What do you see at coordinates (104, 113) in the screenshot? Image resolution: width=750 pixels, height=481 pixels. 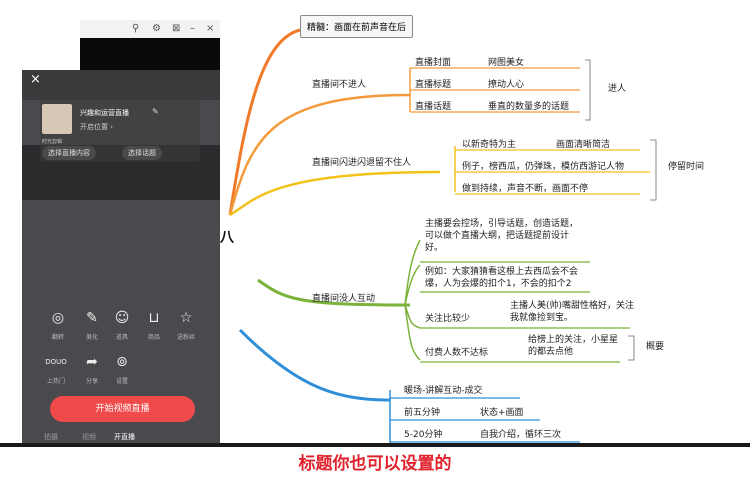 I see `room-title: 兴趣和运营直播` at bounding box center [104, 113].